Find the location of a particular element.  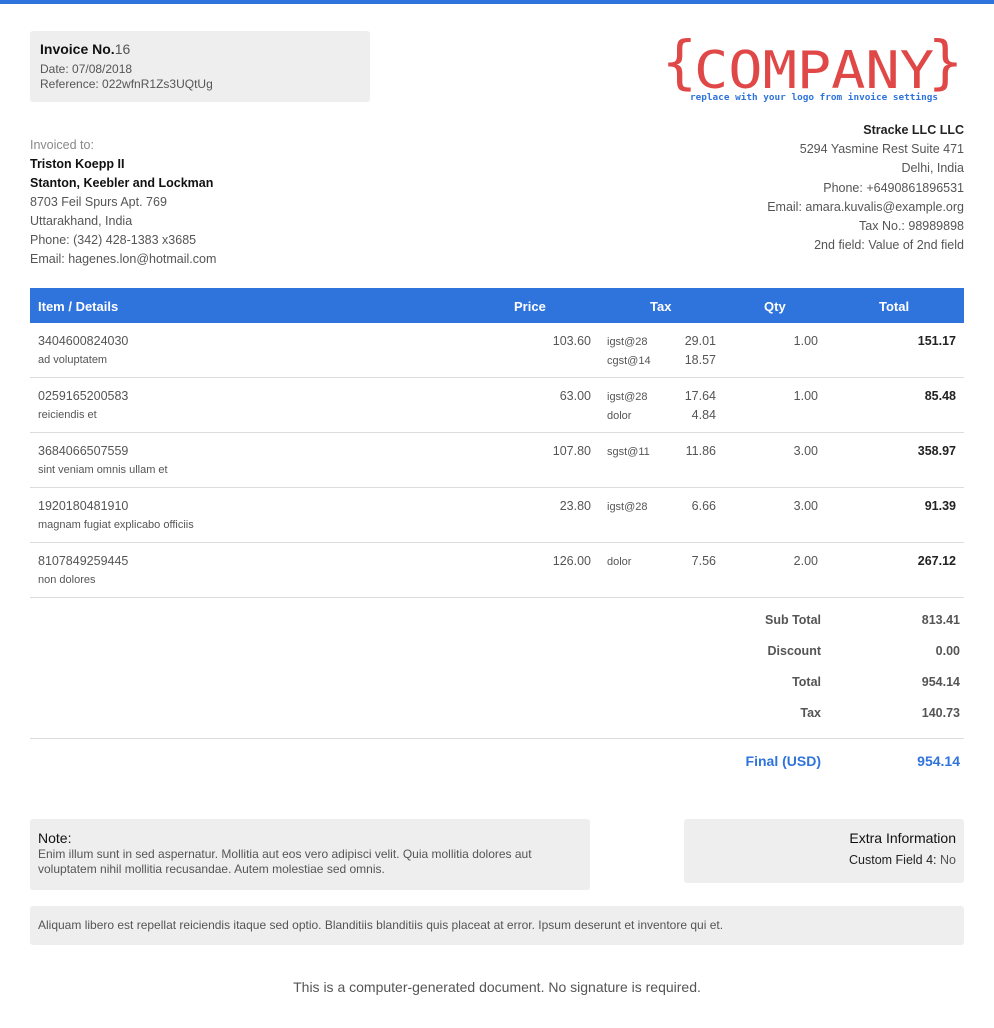

item-price: 107.80 is located at coordinates (571, 451).